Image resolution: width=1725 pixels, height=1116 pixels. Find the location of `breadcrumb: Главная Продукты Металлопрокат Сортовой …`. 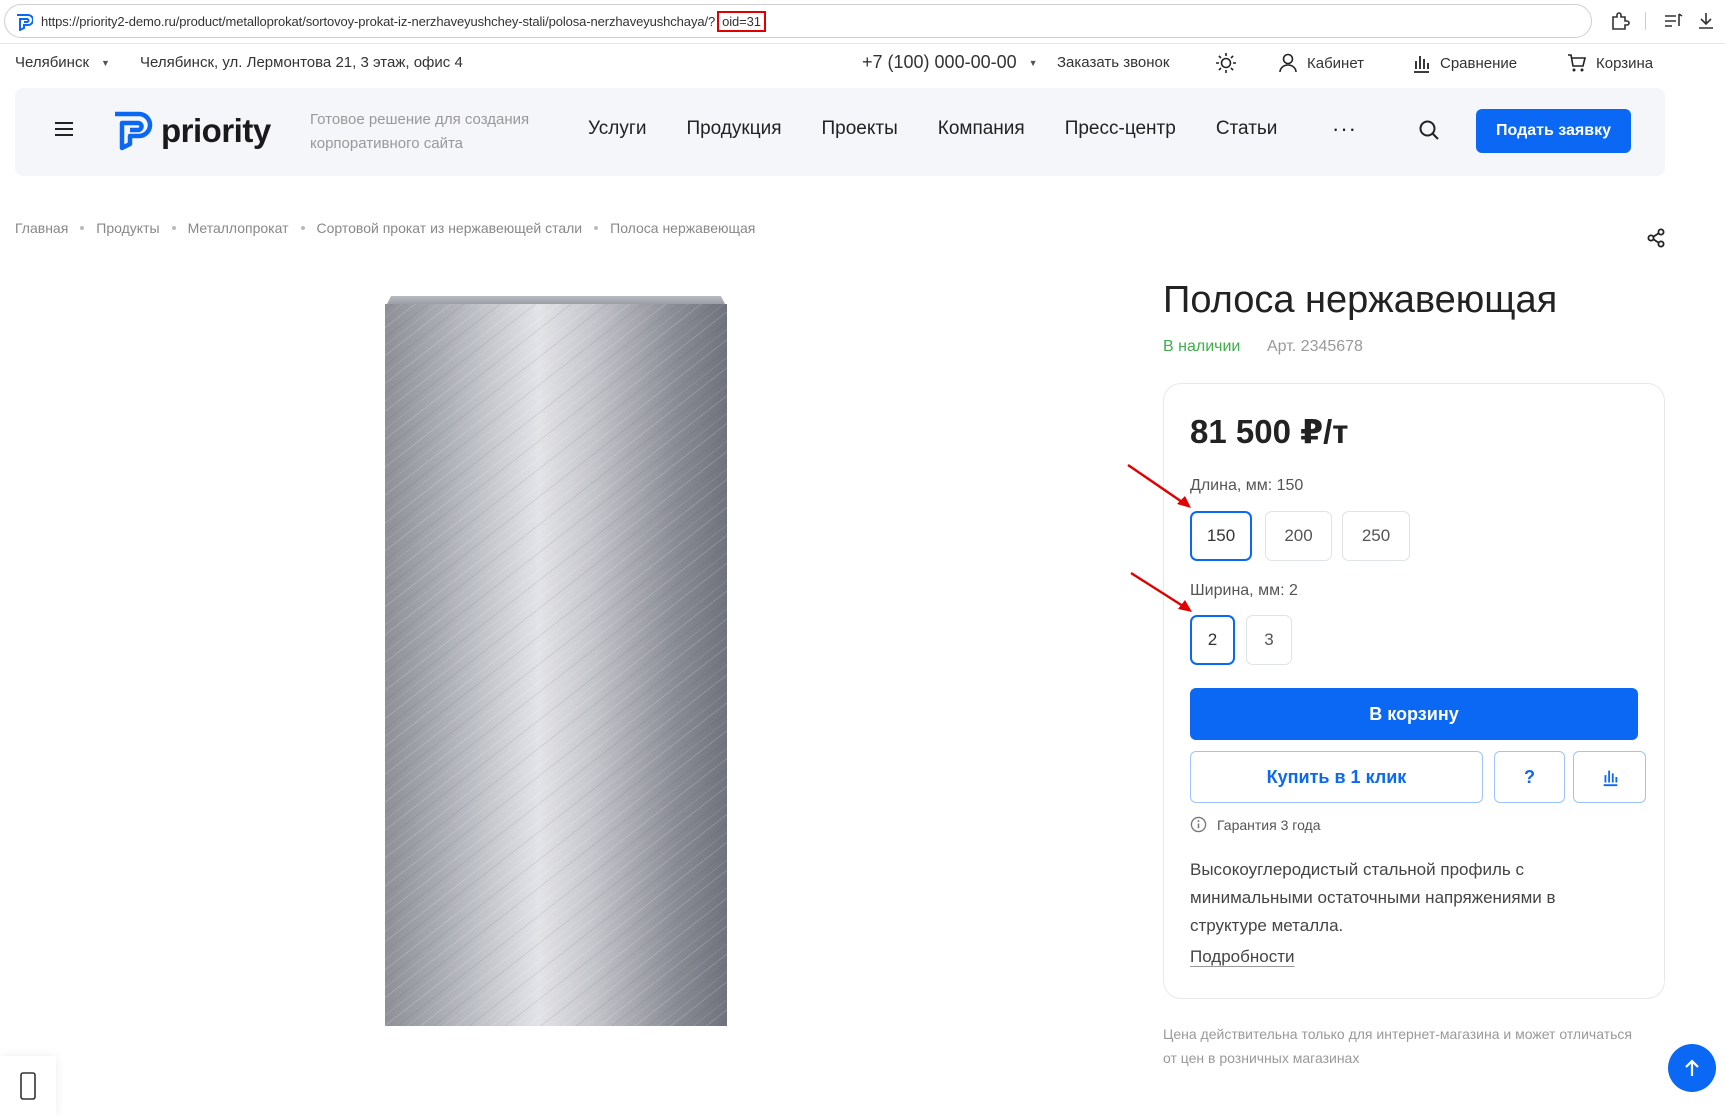

breadcrumb: Главная Продукты Металлопрокат Сортовой … is located at coordinates (385, 228).